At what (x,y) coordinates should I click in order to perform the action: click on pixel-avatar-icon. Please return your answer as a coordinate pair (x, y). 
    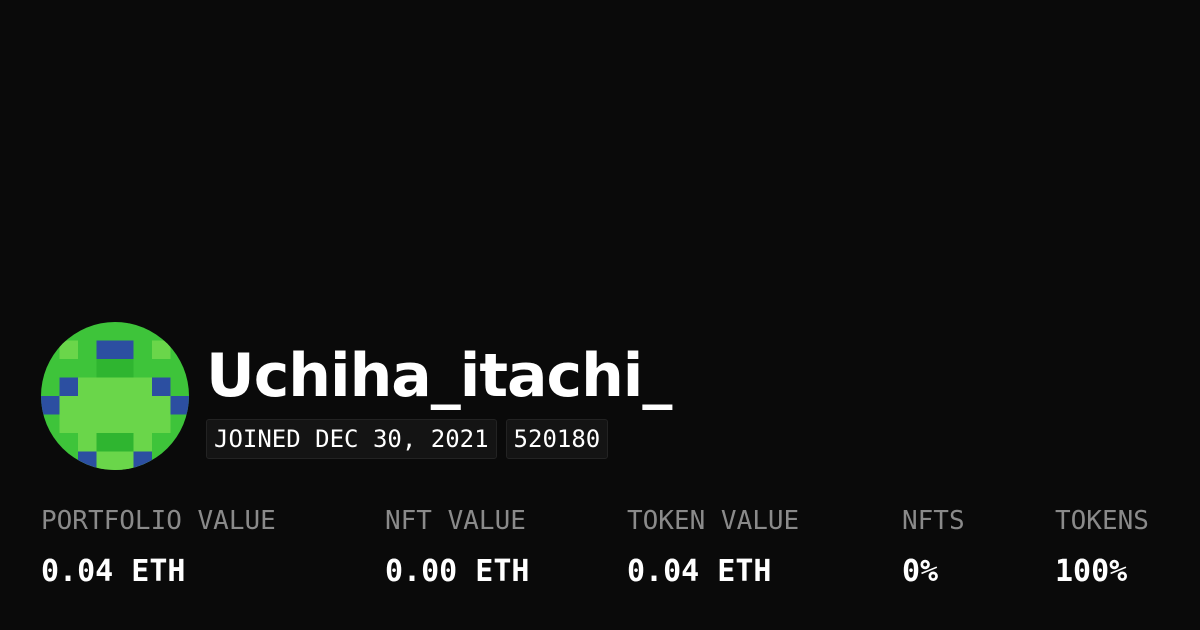
    Looking at the image, I should click on (115, 396).